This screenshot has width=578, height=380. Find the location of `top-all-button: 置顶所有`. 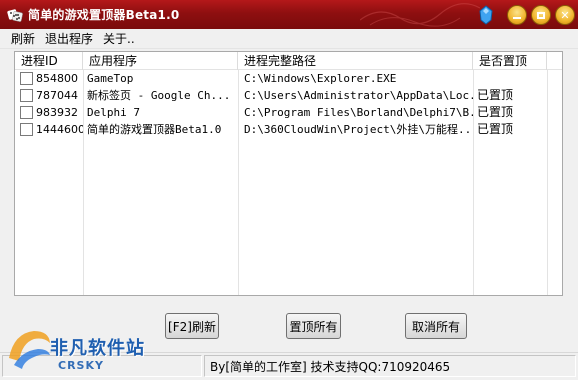

top-all-button: 置顶所有 is located at coordinates (313, 326).